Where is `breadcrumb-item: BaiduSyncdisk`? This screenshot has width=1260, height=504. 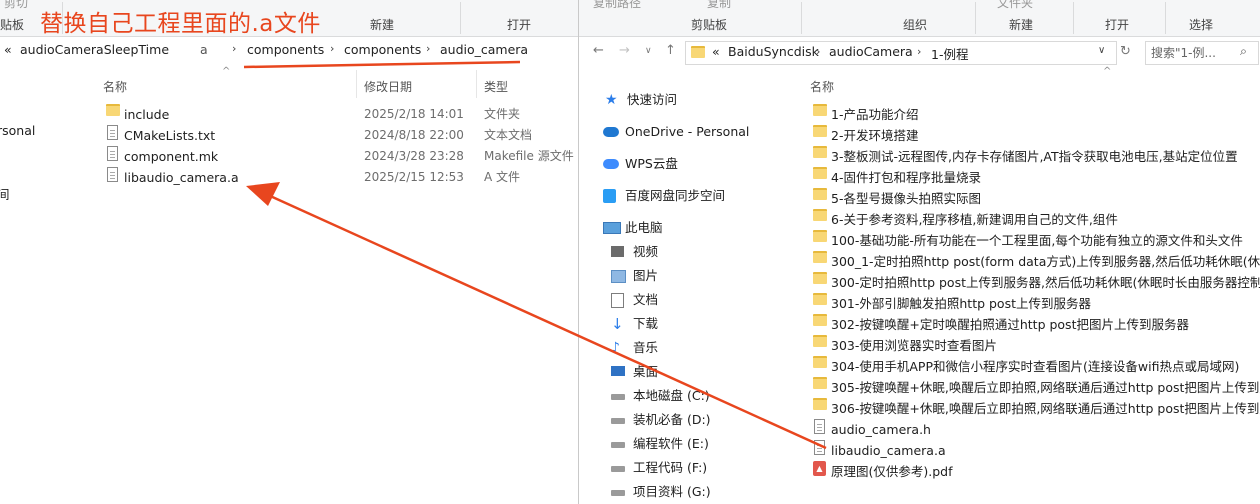
breadcrumb-item: BaiduSyncdisk is located at coordinates (773, 51).